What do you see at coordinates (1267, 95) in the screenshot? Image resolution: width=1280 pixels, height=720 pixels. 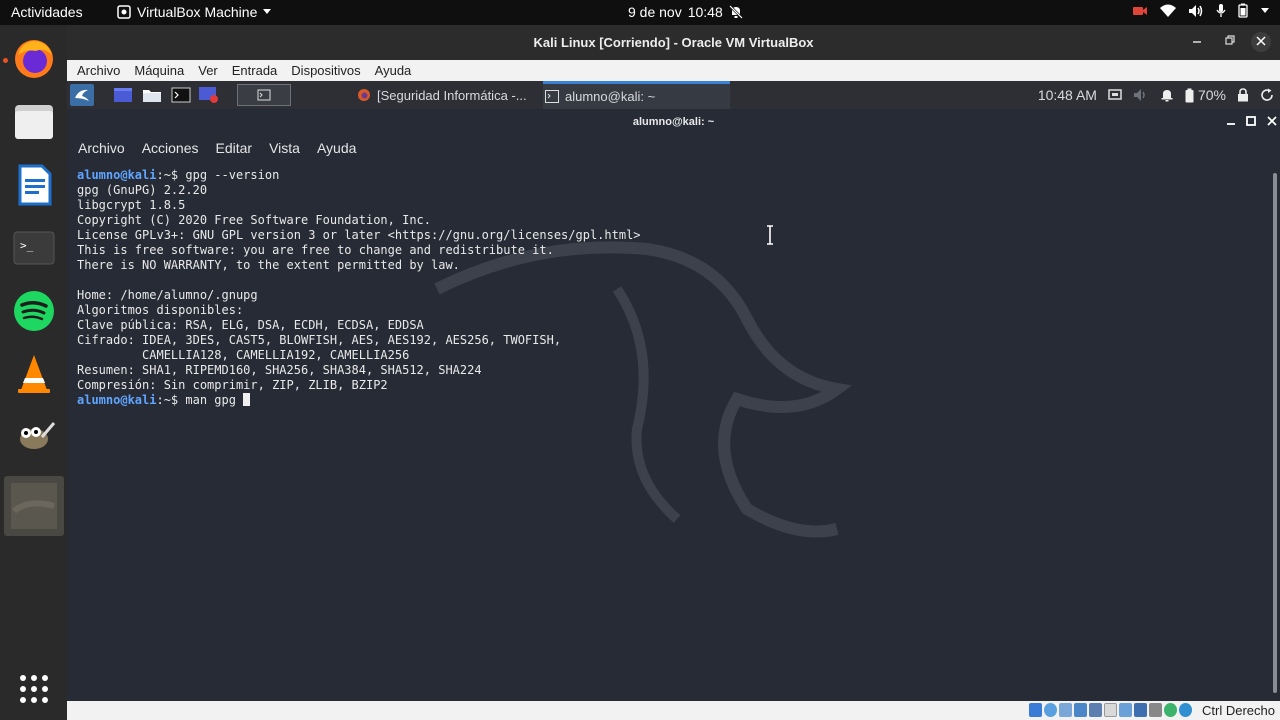 I see `refresh-icon` at bounding box center [1267, 95].